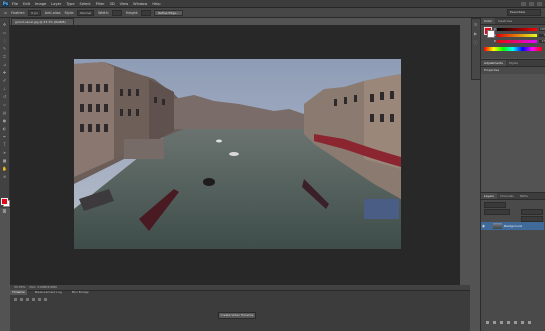 Image resolution: width=545 pixels, height=331 pixels. What do you see at coordinates (505, 21) in the screenshot?
I see `tab-swatches: Swatches` at bounding box center [505, 21].